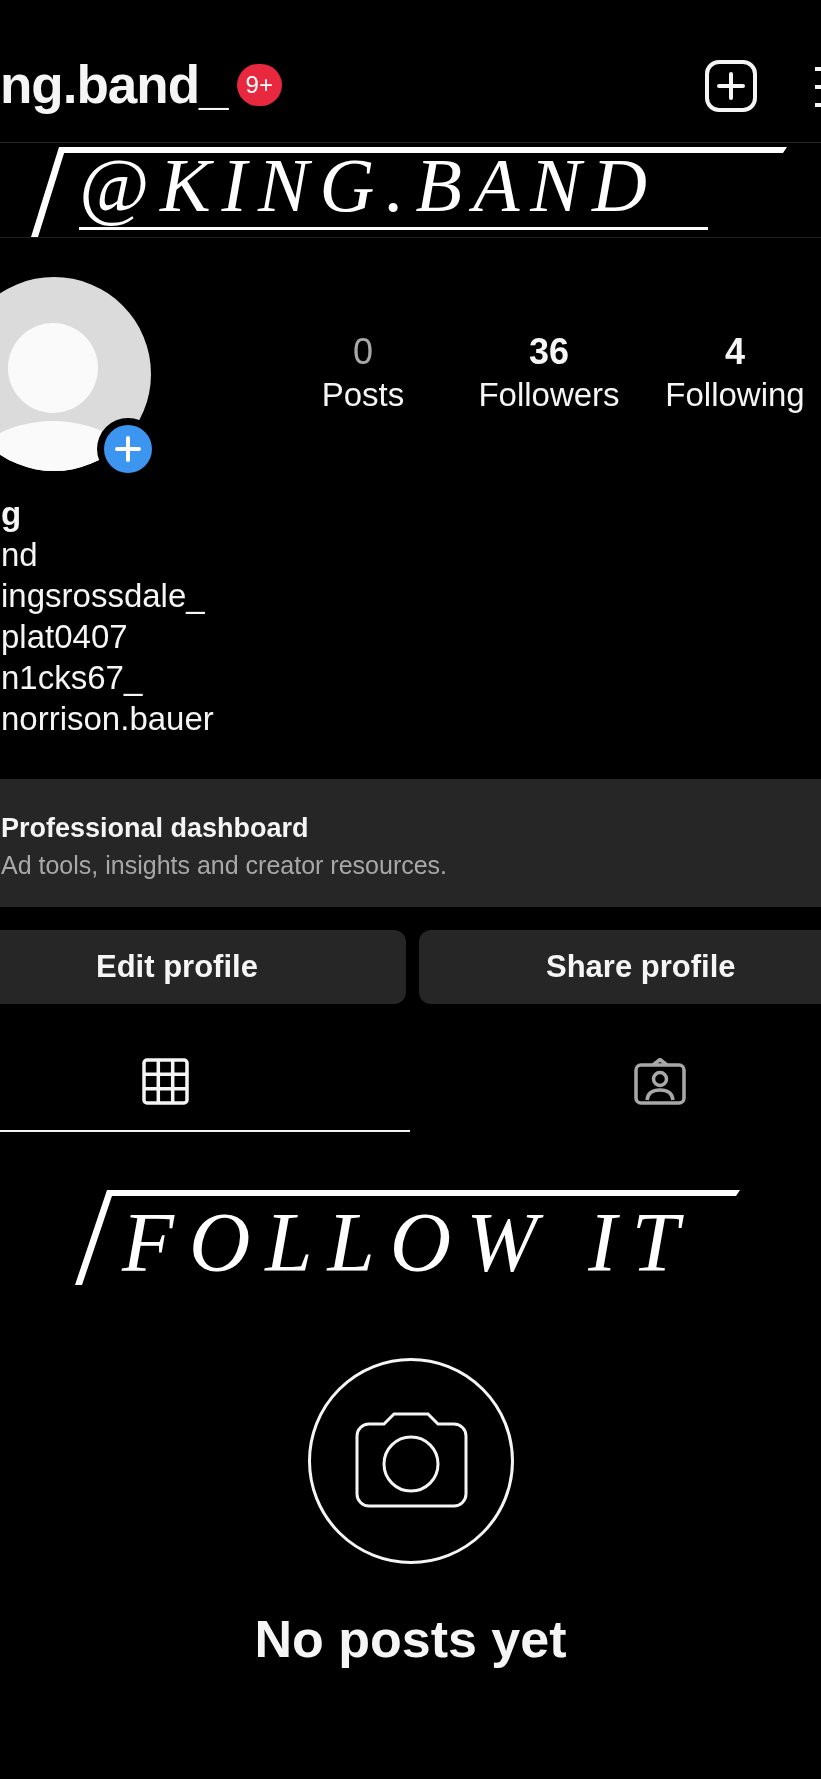 This screenshot has width=821, height=1779. I want to click on stat-count: 4, so click(735, 352).